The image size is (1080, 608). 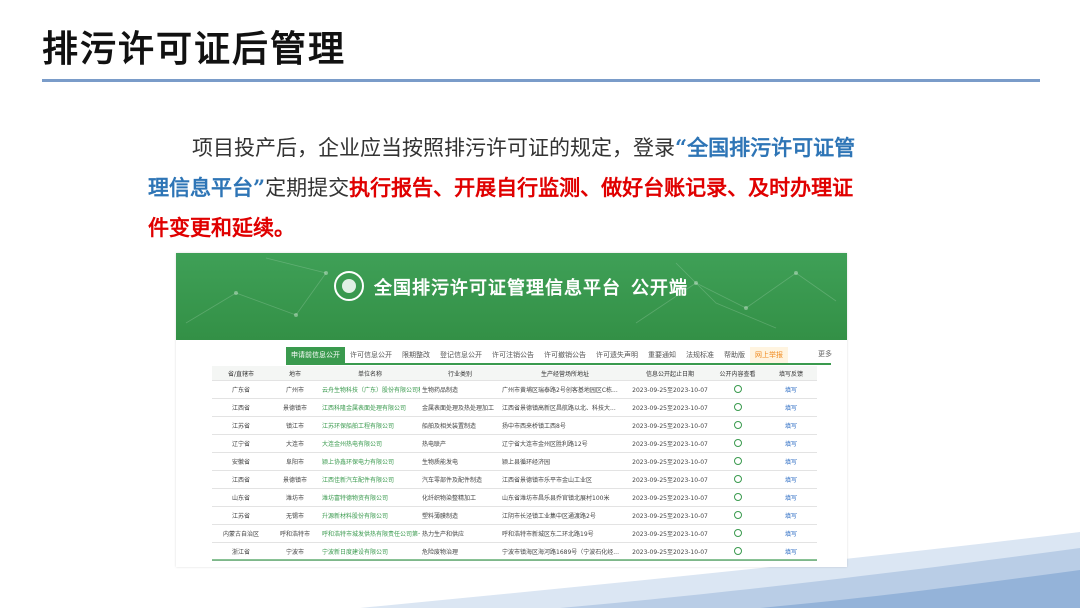 I want to click on address-cell: 辽宁省大连市金州区胜利路12号, so click(x=565, y=443).